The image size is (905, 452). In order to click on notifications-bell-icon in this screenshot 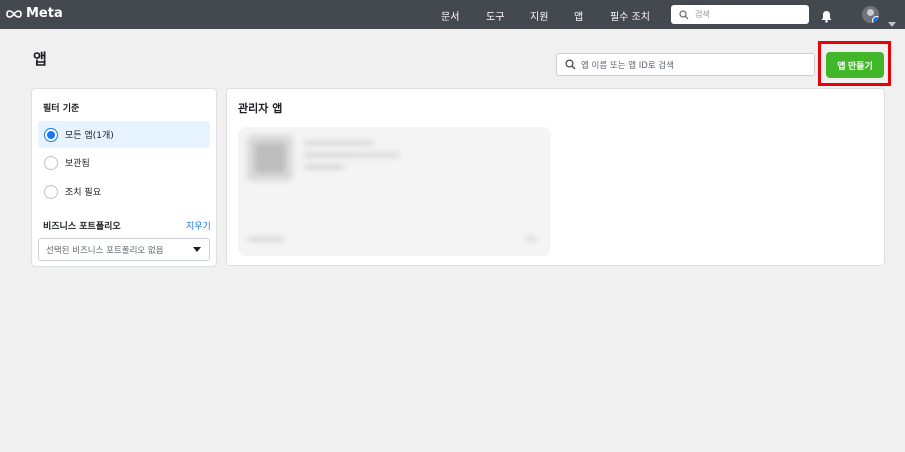, I will do `click(826, 17)`.